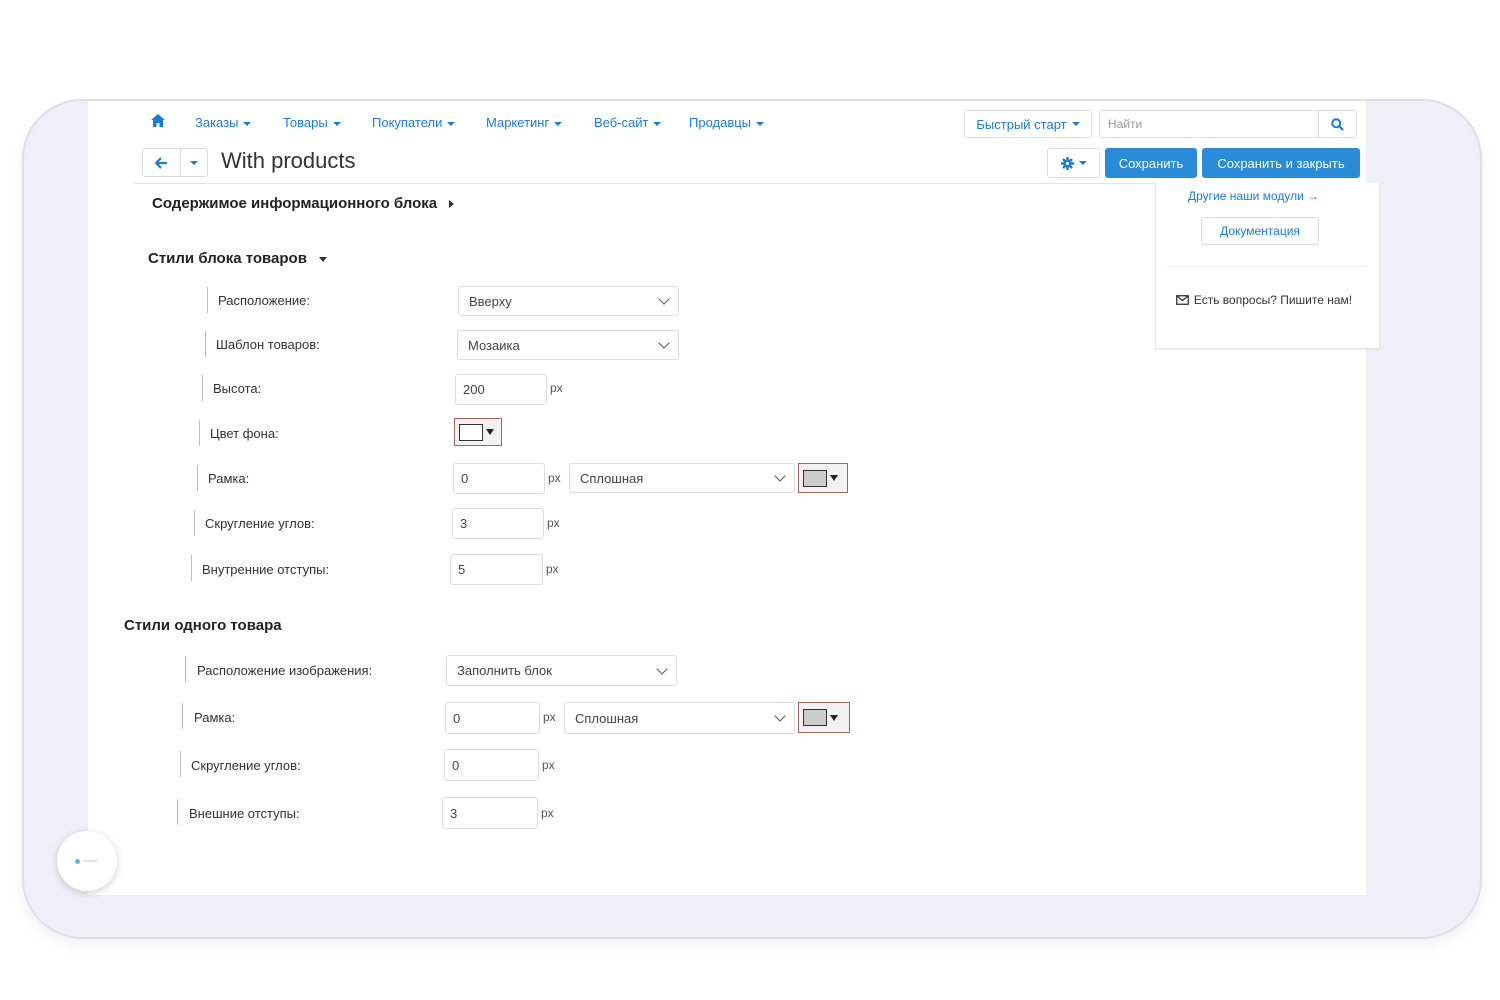 This screenshot has width=1500, height=1000. What do you see at coordinates (1067, 163) in the screenshot?
I see `gear-icon` at bounding box center [1067, 163].